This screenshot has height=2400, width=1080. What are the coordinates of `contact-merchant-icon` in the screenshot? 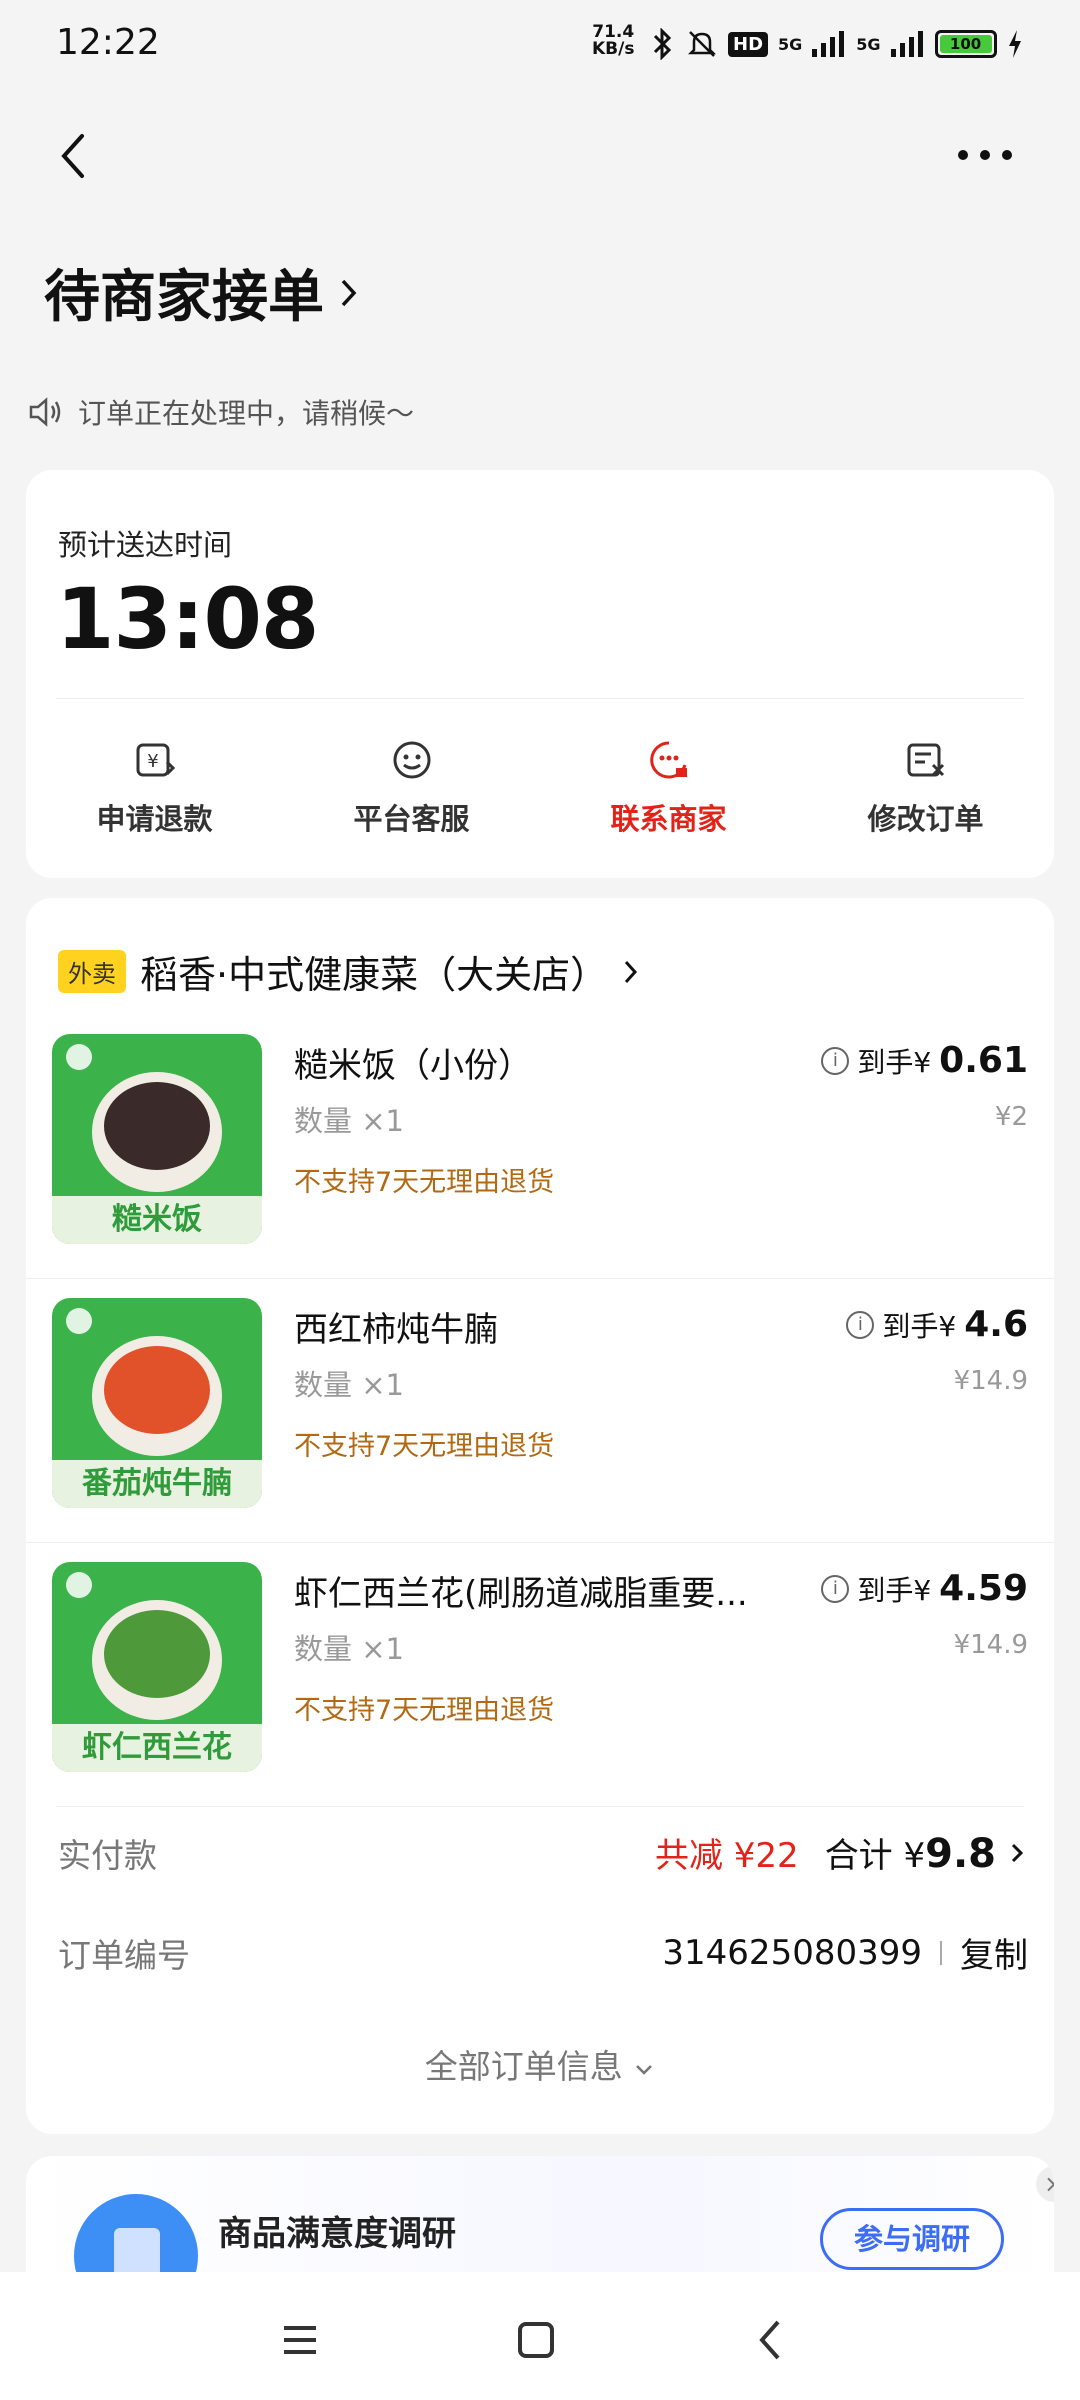 It's located at (668, 760).